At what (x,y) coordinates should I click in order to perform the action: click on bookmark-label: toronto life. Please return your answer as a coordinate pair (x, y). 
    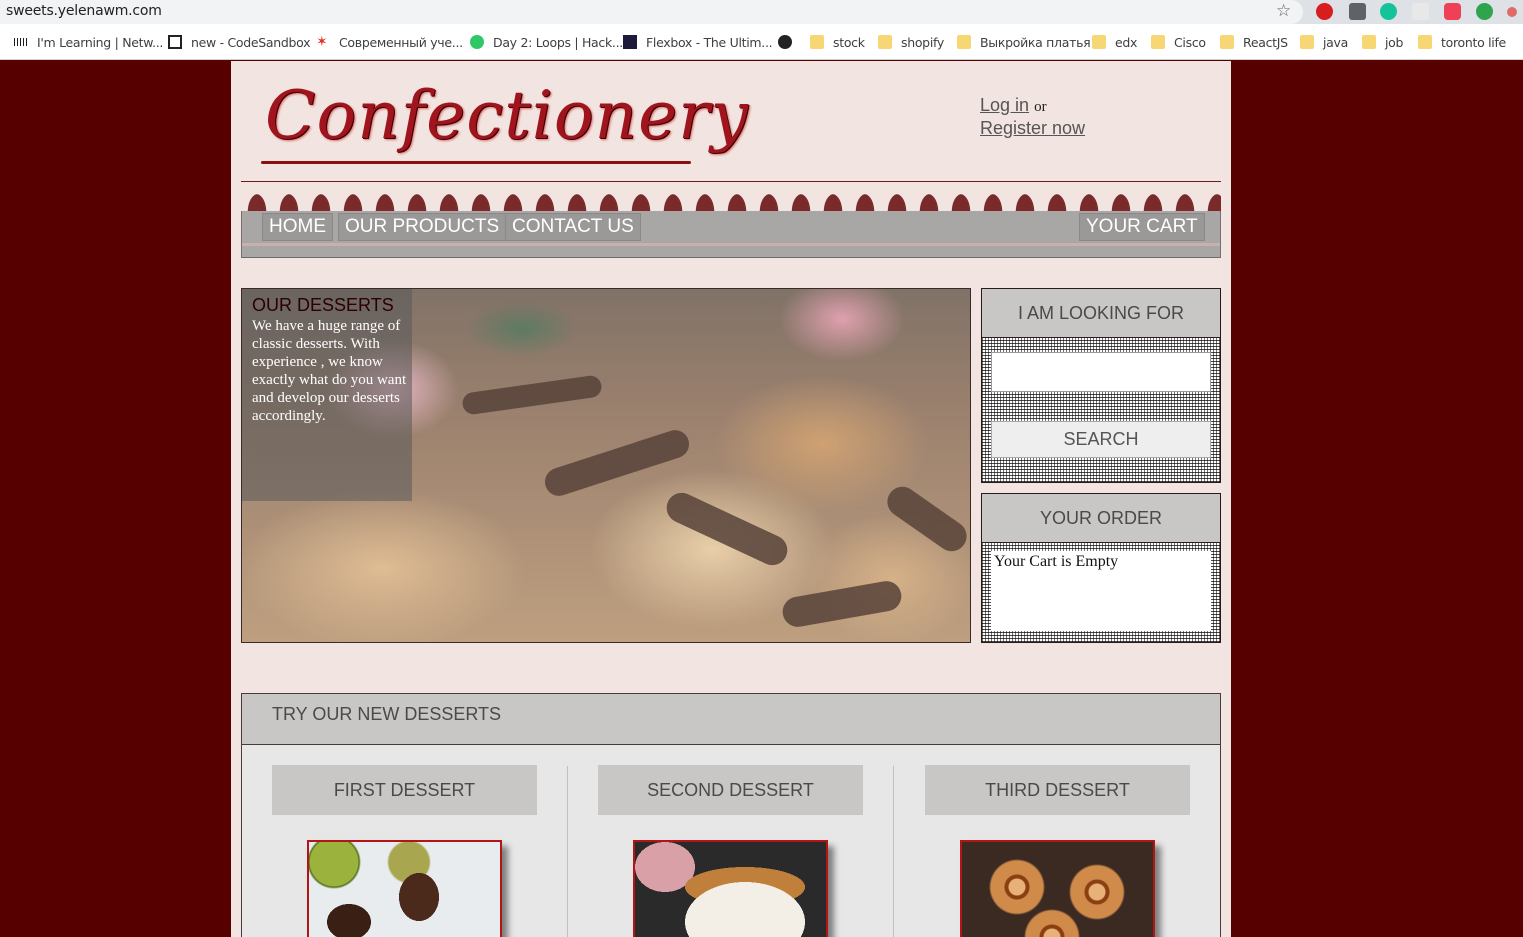
    Looking at the image, I should click on (1473, 42).